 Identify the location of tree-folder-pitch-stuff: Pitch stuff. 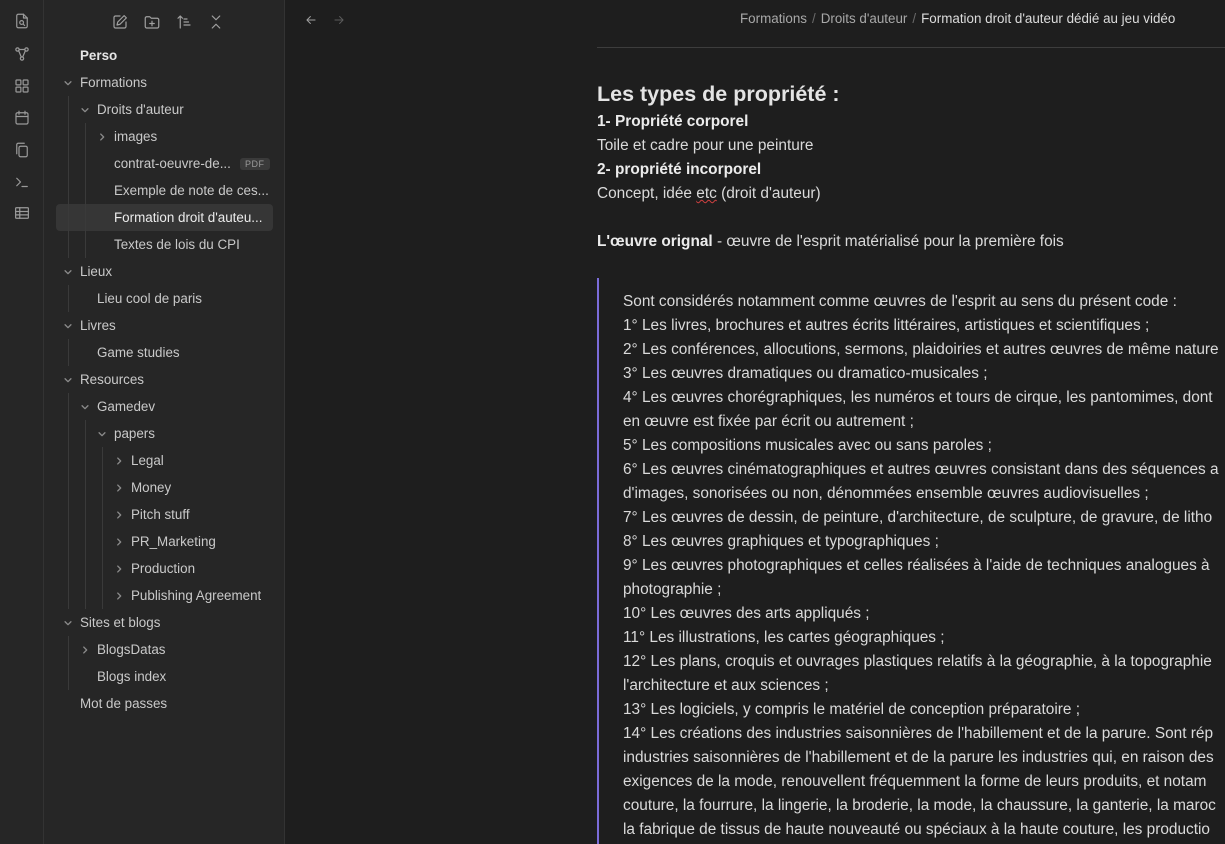
(164, 514).